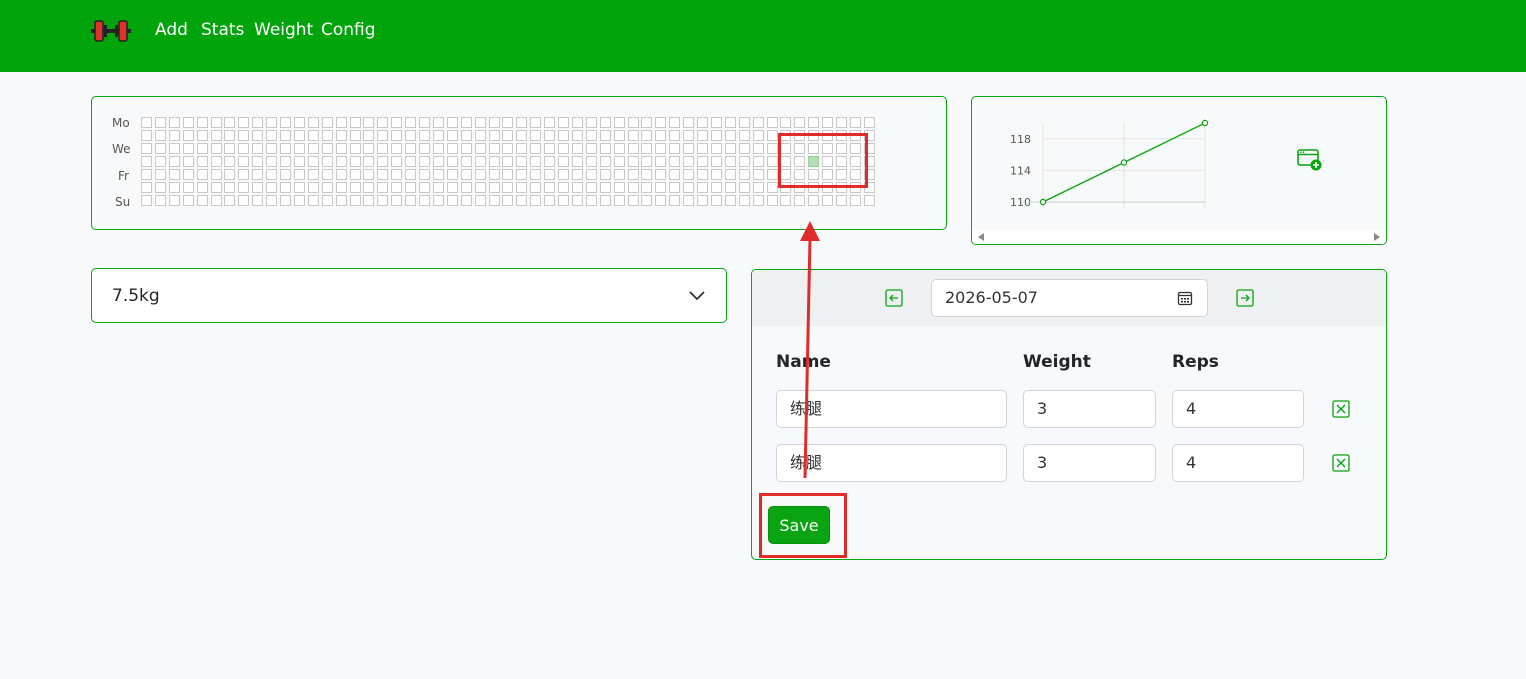 The image size is (1526, 679). What do you see at coordinates (1341, 463) in the screenshot?
I see `close-icon` at bounding box center [1341, 463].